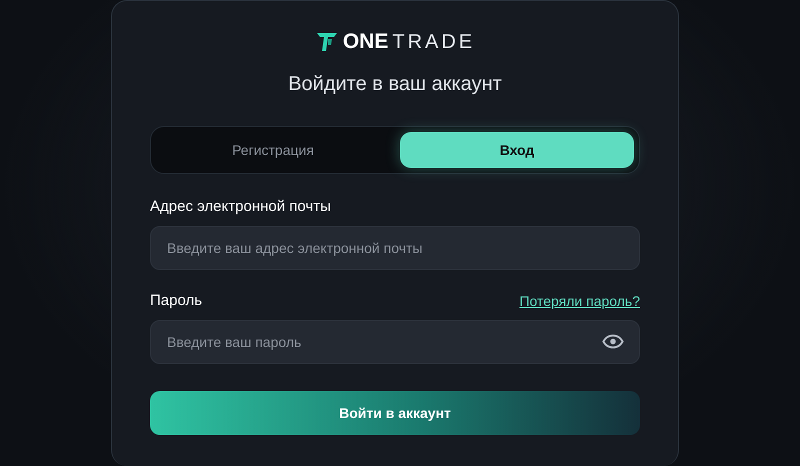 The image size is (800, 466). Describe the element at coordinates (326, 42) in the screenshot. I see `logo-icon` at that location.